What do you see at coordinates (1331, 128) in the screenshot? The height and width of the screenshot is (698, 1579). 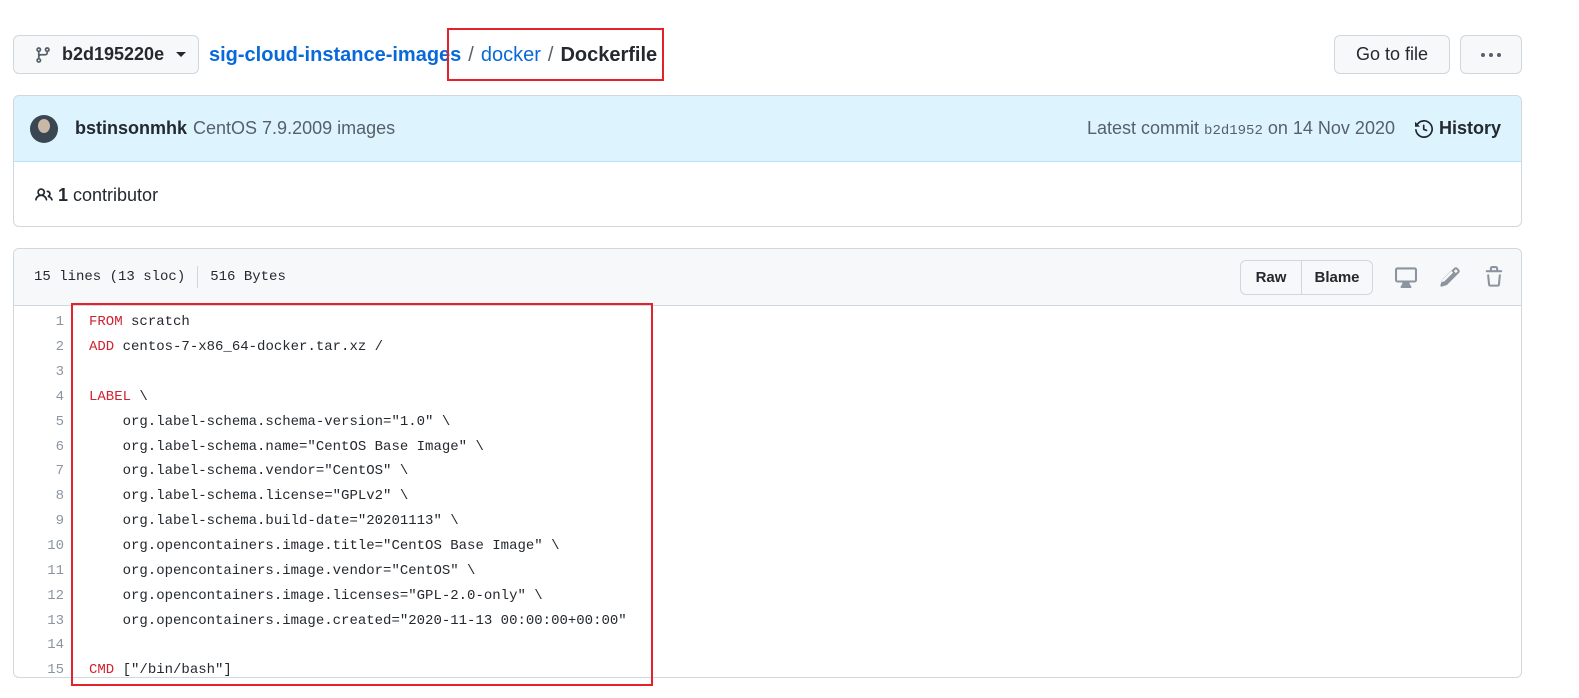 I see `commit-date: on 14 Nov 2020` at bounding box center [1331, 128].